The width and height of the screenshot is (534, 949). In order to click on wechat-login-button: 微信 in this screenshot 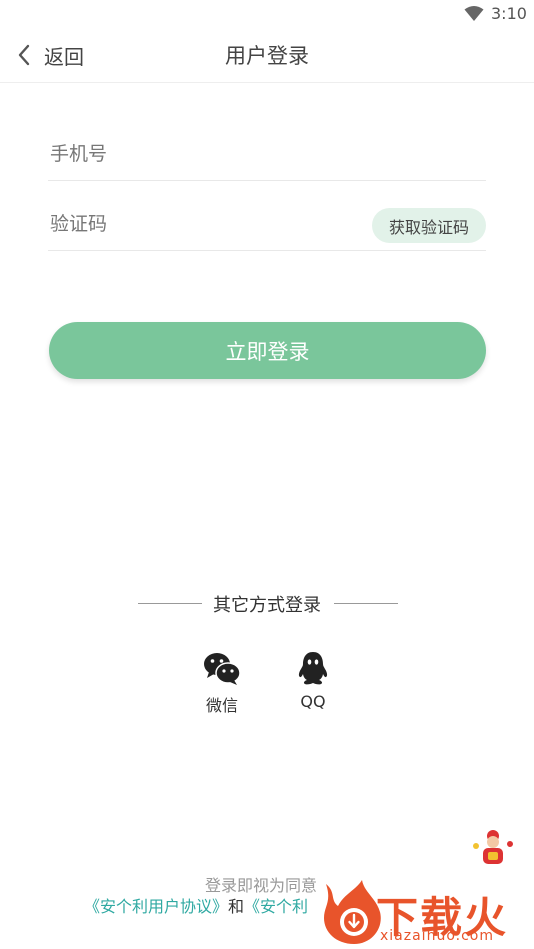, I will do `click(222, 683)`.